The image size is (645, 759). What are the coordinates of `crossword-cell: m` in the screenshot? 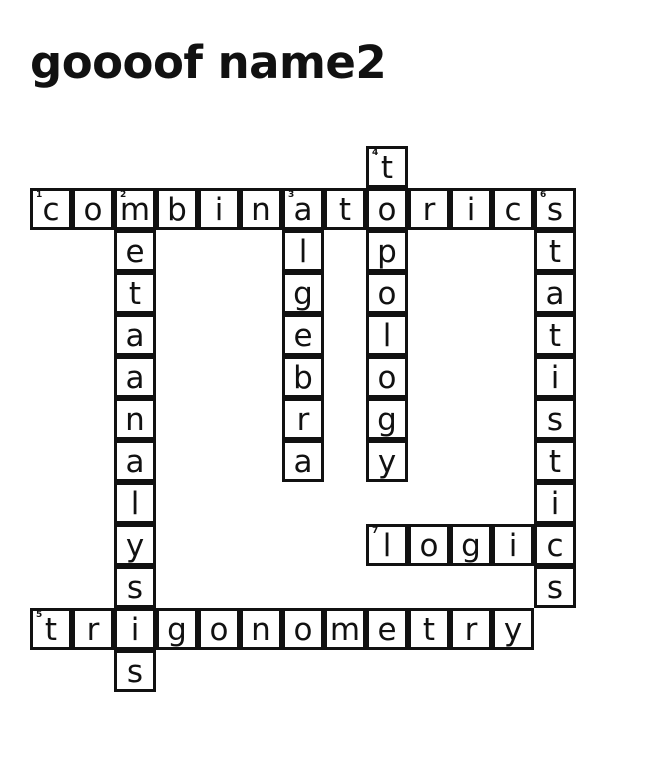 It's located at (345, 629).